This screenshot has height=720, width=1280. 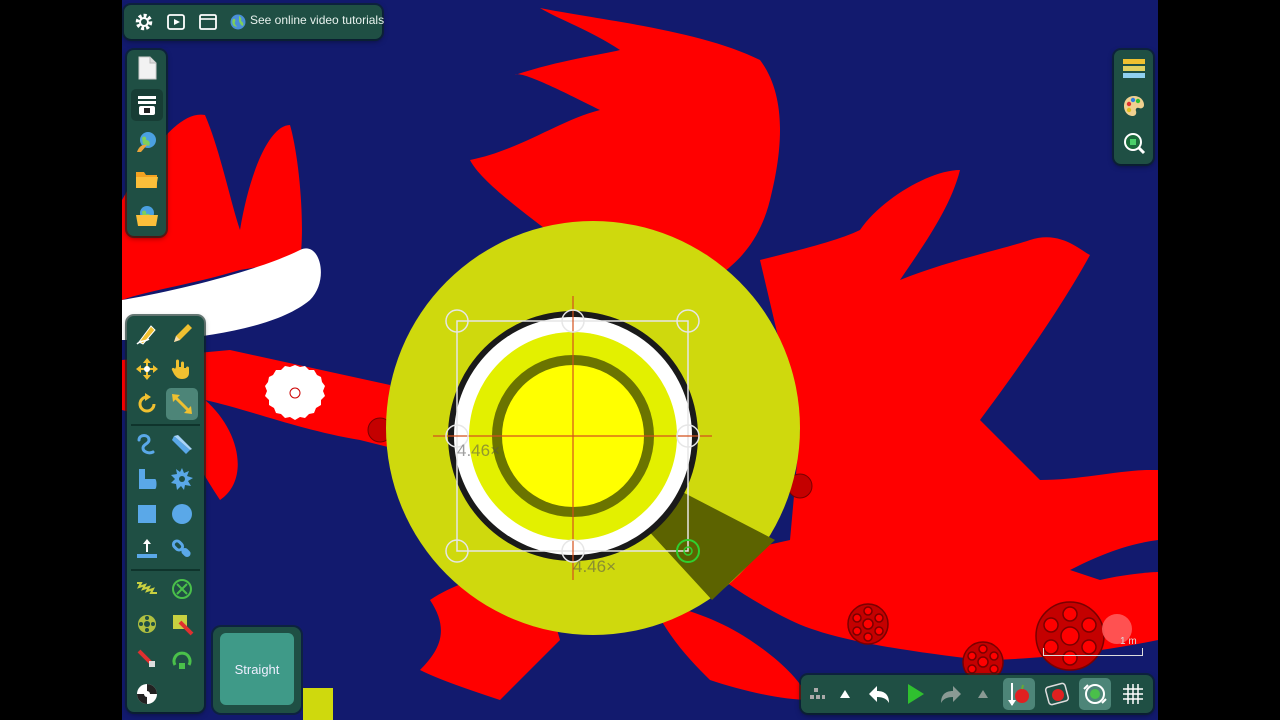 I want to click on pencil-tool-icon, so click(x=183, y=333).